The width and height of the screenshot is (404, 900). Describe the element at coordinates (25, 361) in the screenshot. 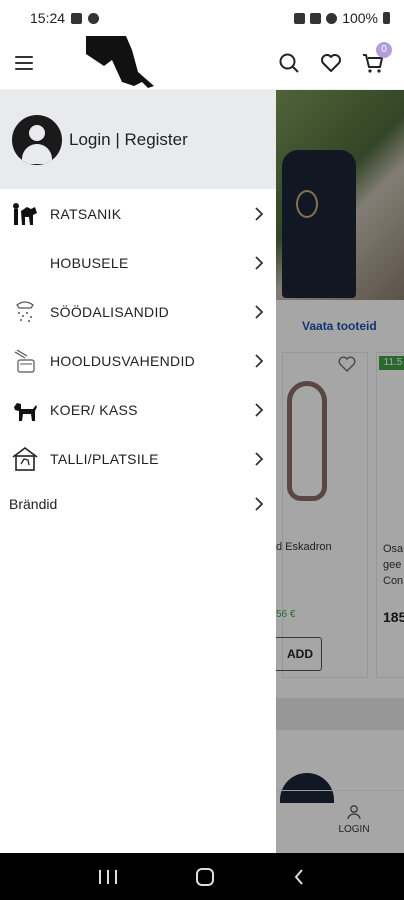

I see `care-icon` at that location.